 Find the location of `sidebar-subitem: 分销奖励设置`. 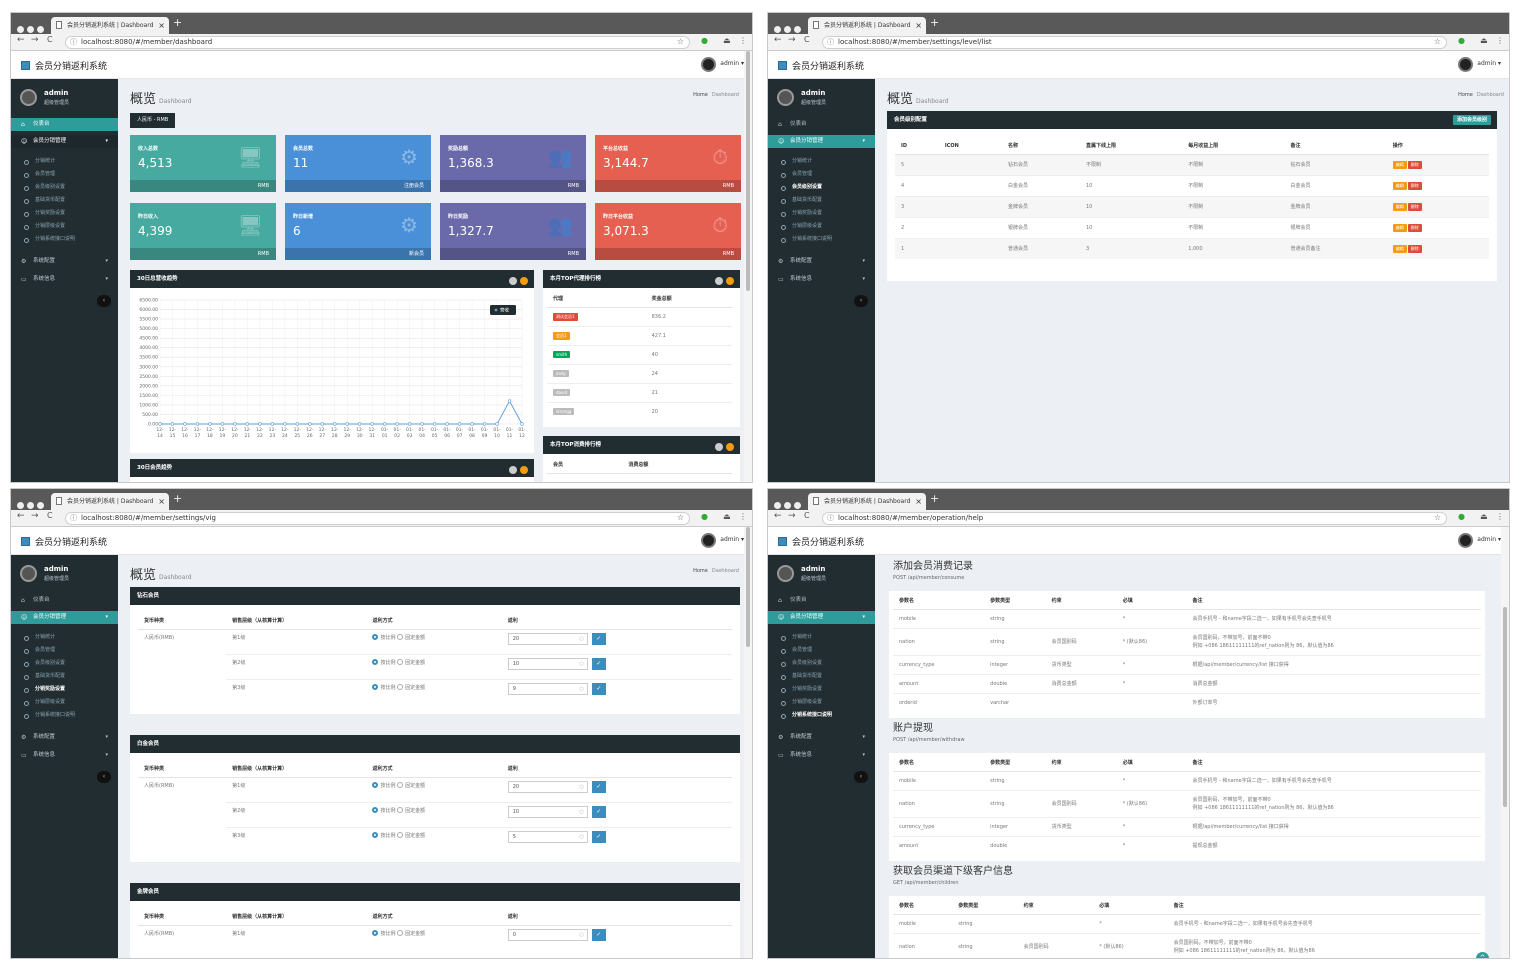

sidebar-subitem: 分销奖励设置 is located at coordinates (64, 689).